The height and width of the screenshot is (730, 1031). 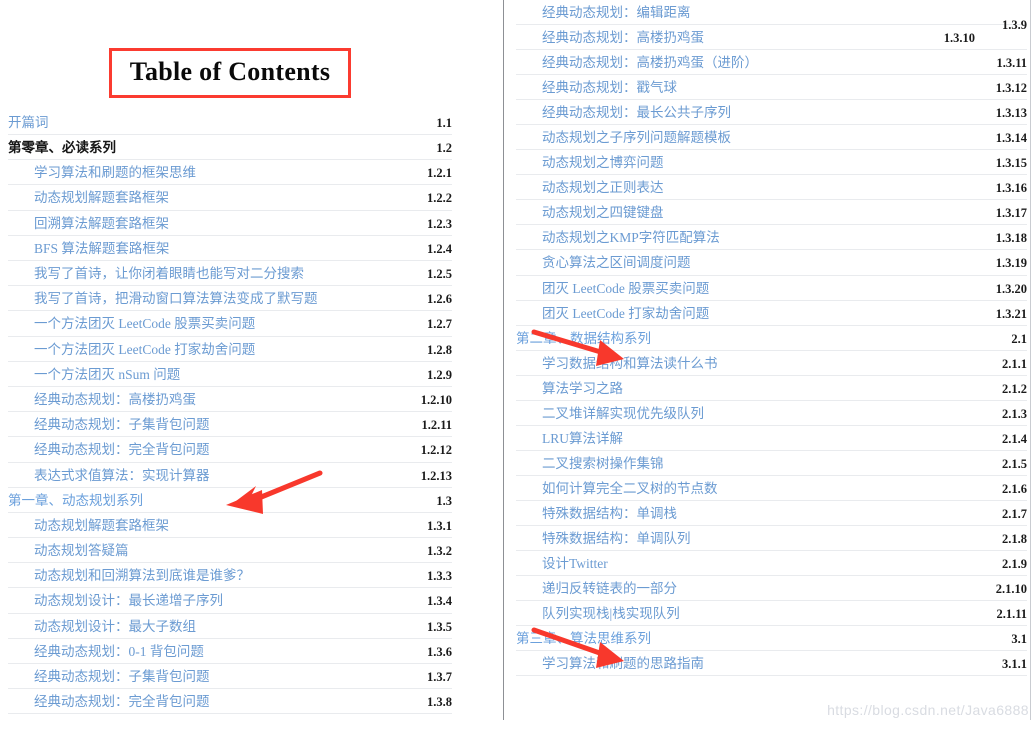 I want to click on toc-entry-label: 一个方法团灭 LeetCode 打家劫舍问题, so click(x=131, y=349).